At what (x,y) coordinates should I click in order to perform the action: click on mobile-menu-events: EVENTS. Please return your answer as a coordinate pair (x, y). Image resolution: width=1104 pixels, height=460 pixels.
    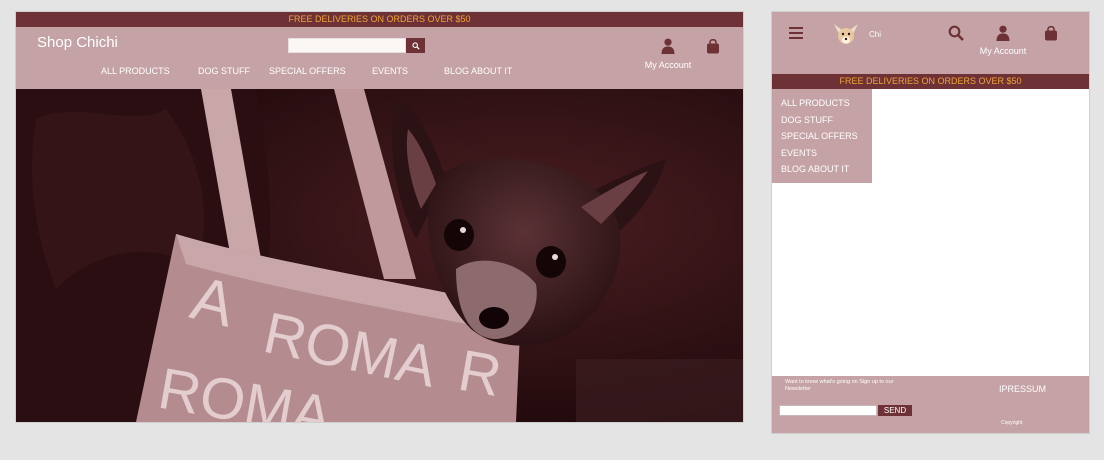
    Looking at the image, I should click on (822, 153).